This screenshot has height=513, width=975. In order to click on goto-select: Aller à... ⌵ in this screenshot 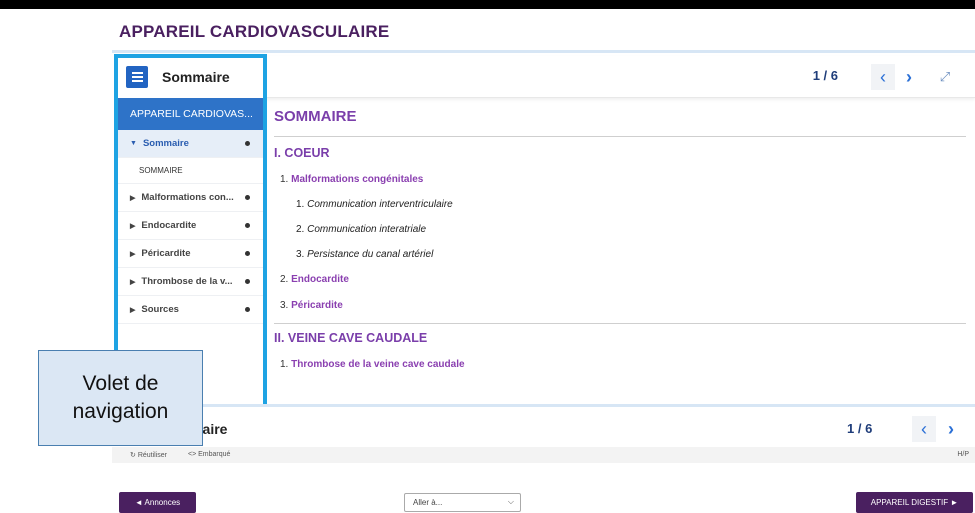, I will do `click(462, 502)`.